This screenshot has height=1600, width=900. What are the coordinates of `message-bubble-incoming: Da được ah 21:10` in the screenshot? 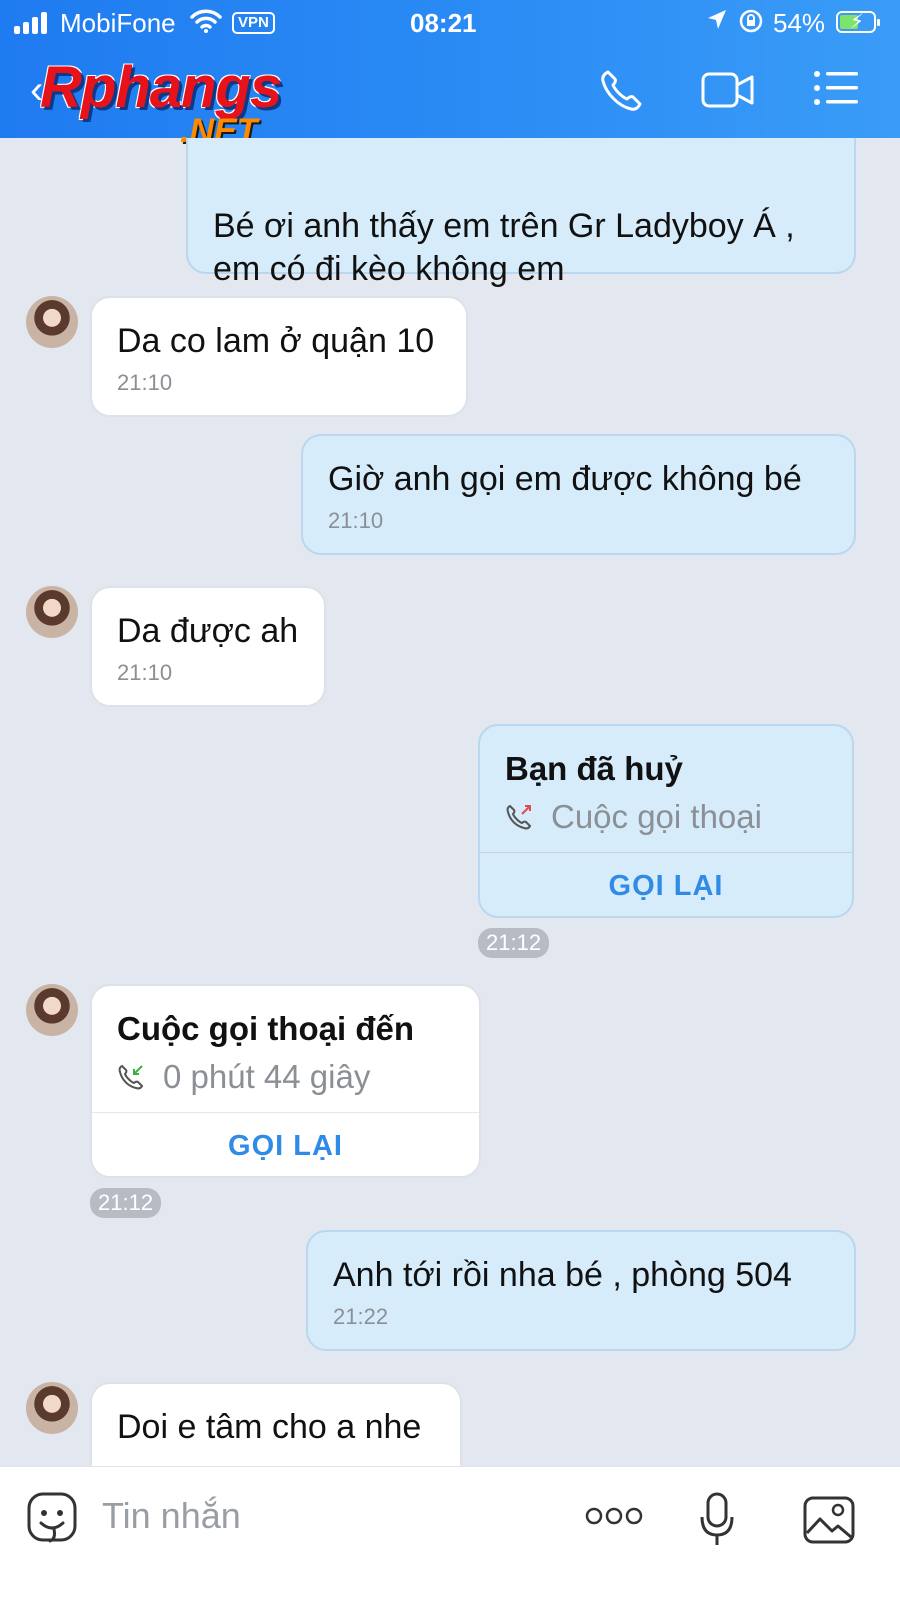 It's located at (208, 646).